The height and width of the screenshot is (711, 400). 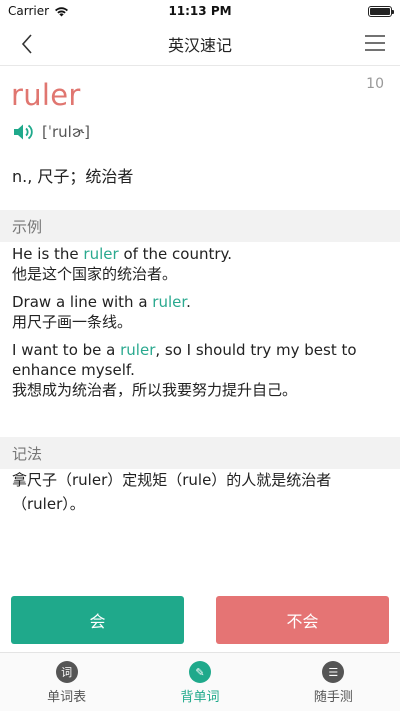 I want to click on example-en-text: I want to be a, so click(x=66, y=350).